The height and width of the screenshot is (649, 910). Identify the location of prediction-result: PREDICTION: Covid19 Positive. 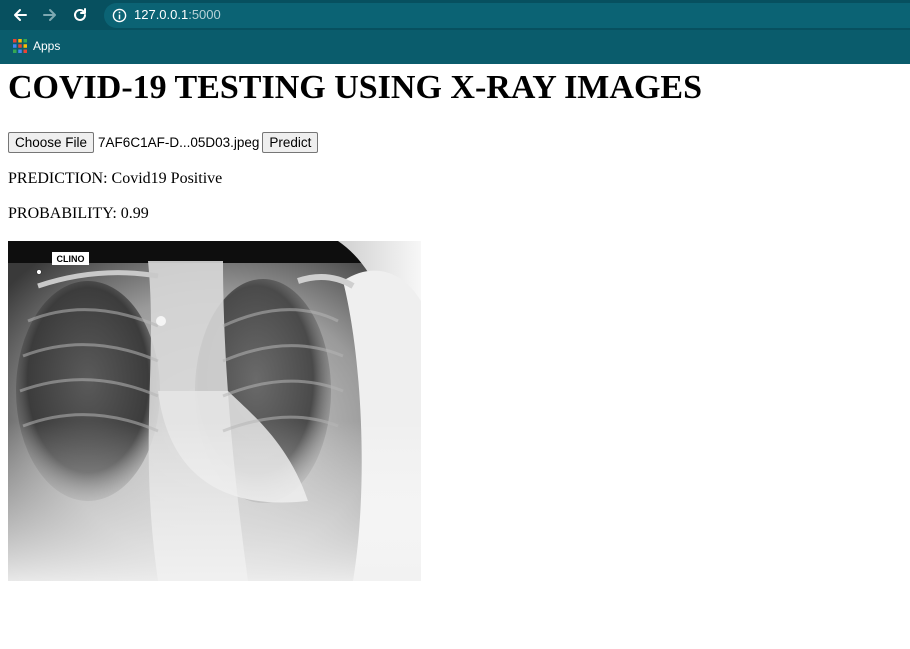
(115, 178).